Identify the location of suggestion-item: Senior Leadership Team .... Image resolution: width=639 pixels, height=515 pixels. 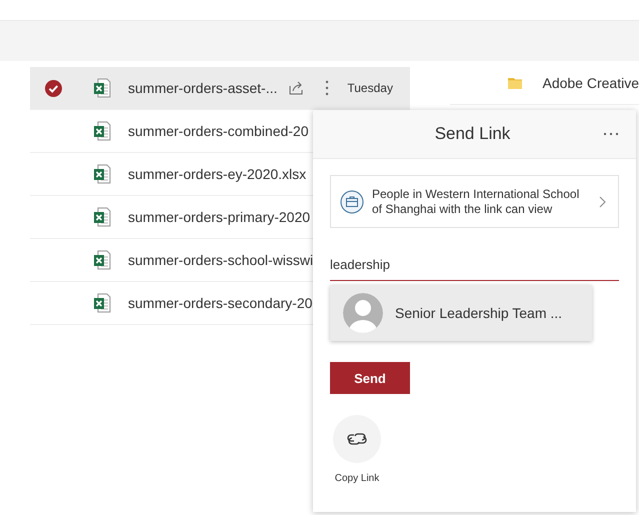
(461, 313).